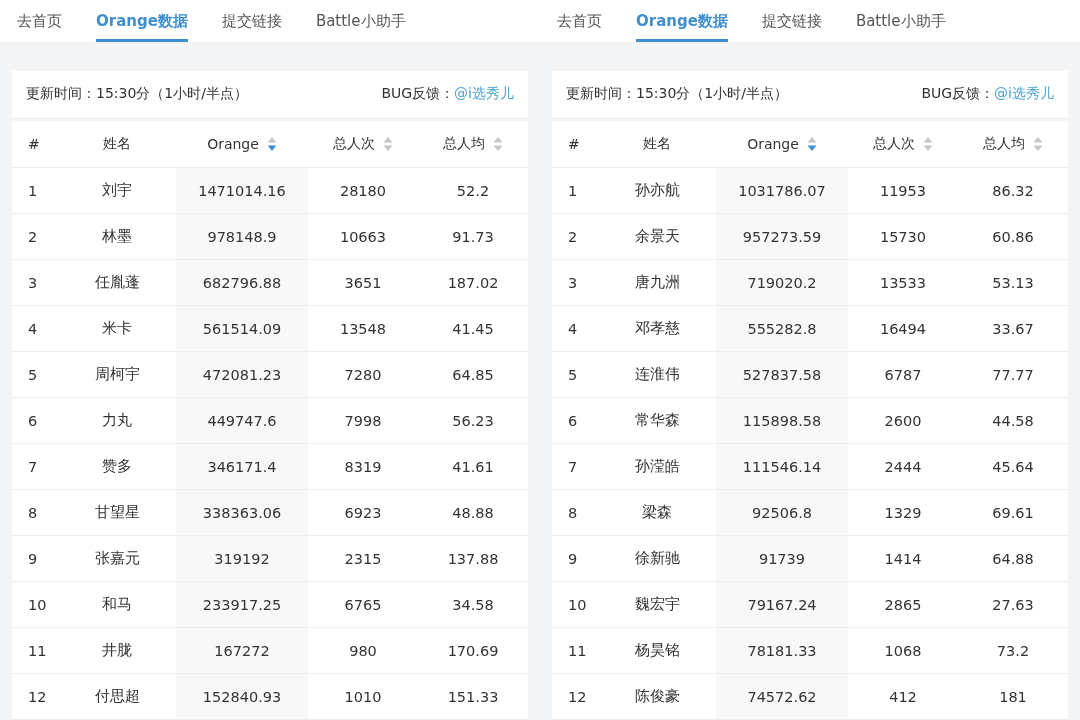 This screenshot has width=1080, height=720. I want to click on table-cell: 余景天, so click(657, 237).